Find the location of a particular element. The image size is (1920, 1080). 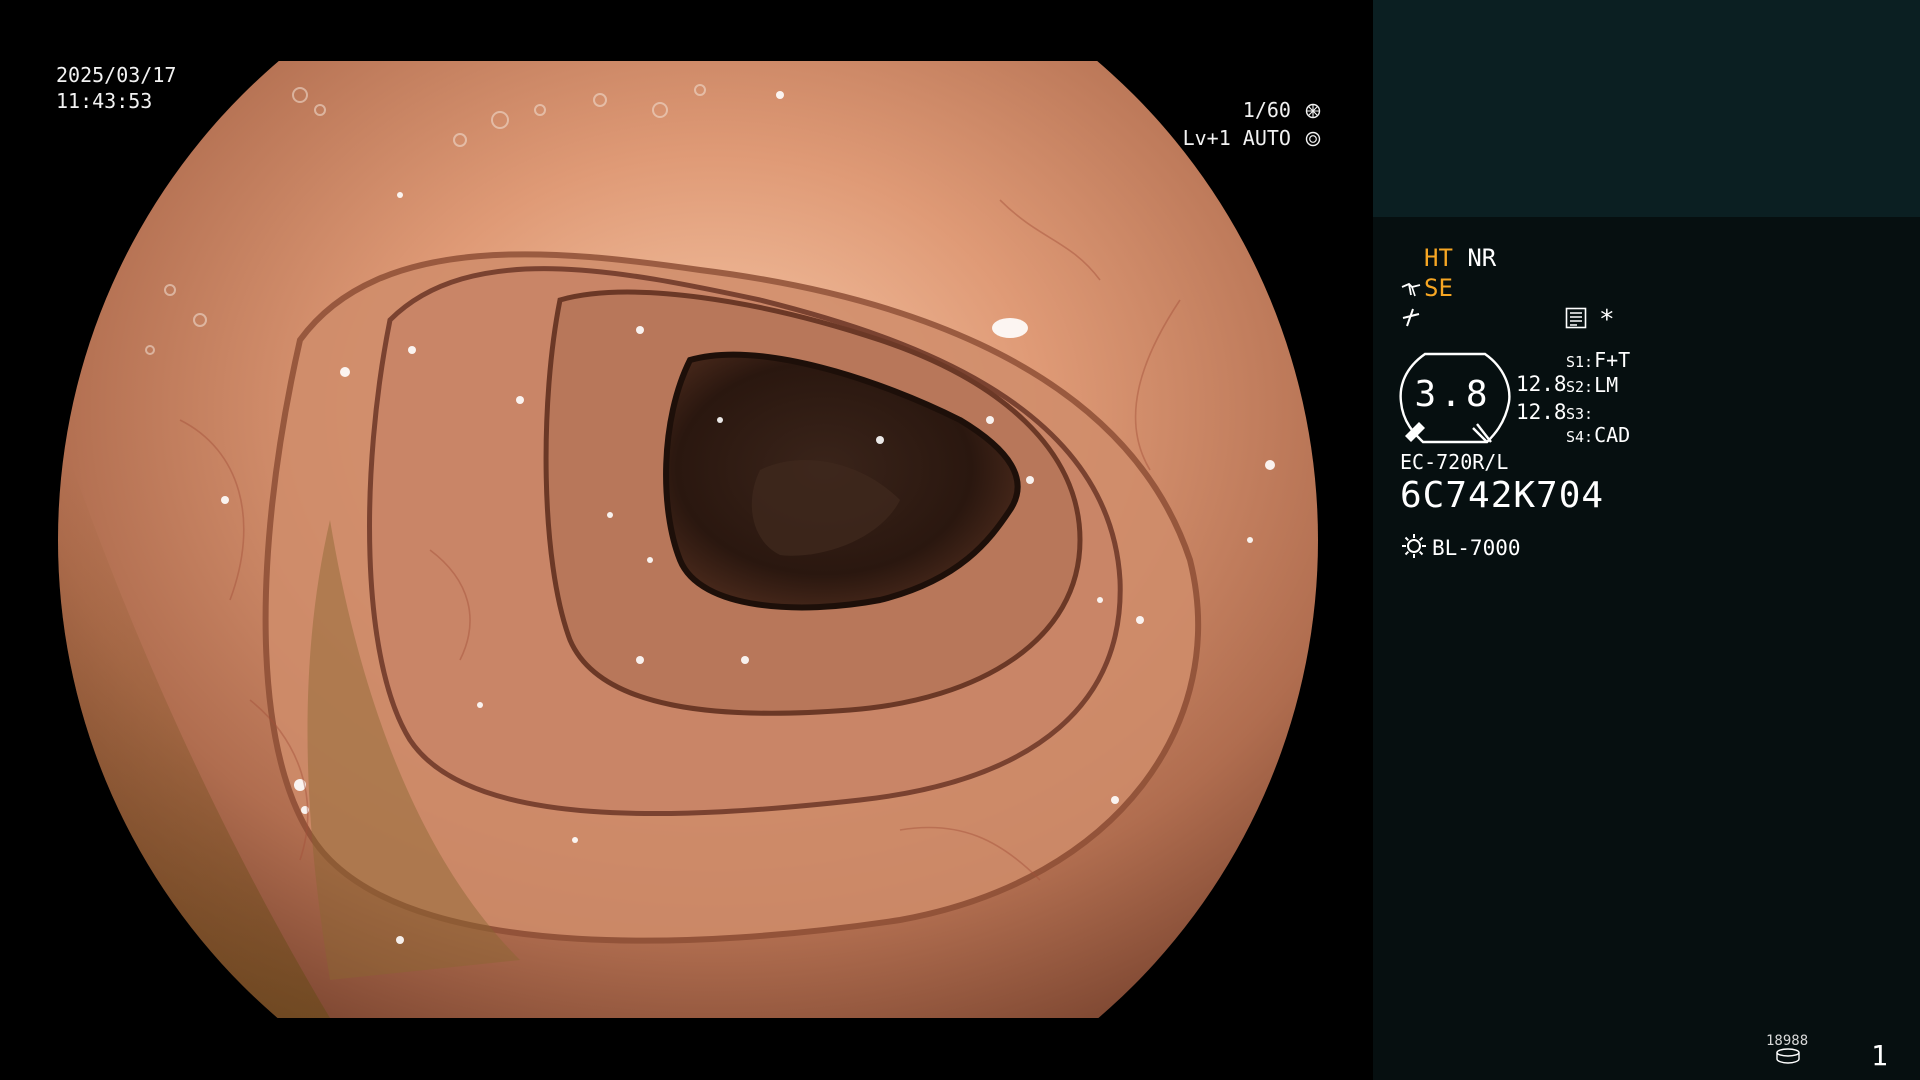

scope-model: EC-720R/L is located at coordinates (1454, 462).